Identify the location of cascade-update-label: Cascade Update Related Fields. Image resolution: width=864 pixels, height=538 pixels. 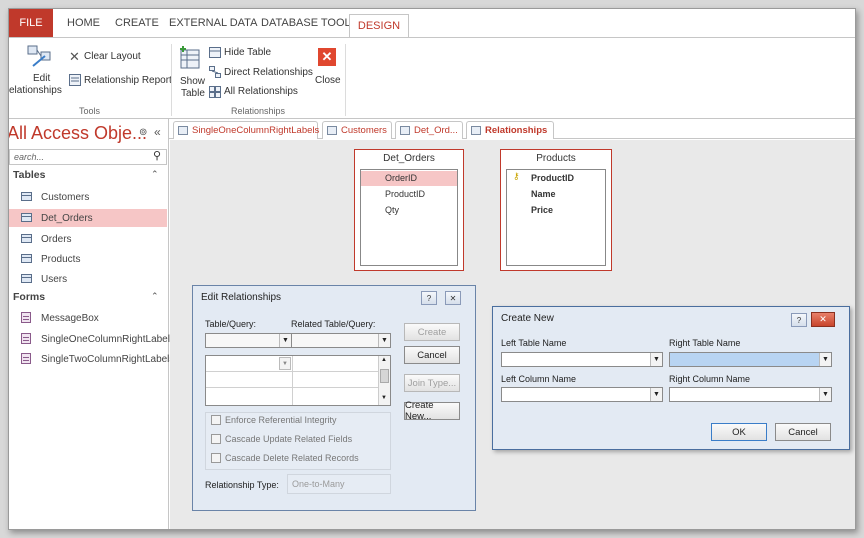
(289, 439).